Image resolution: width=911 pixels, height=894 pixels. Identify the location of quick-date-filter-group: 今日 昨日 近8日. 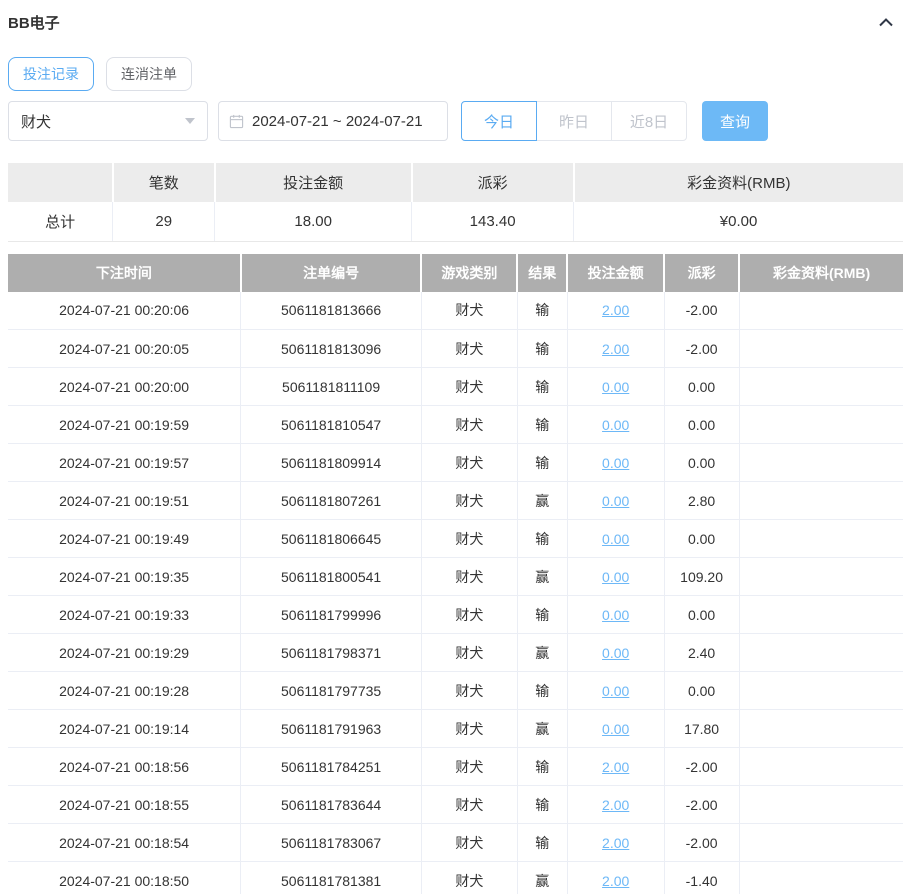
(574, 121).